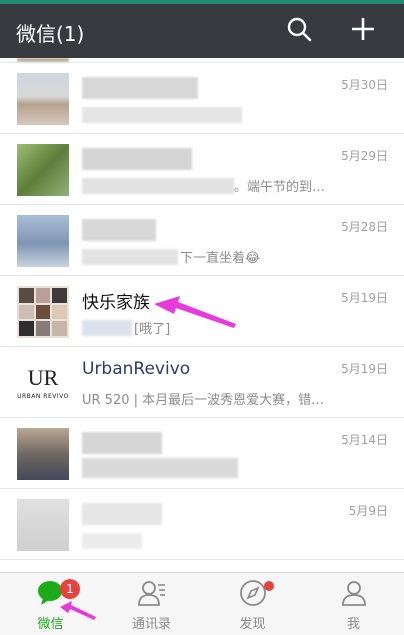 Image resolution: width=404 pixels, height=635 pixels. I want to click on status-strip, so click(202, 2).